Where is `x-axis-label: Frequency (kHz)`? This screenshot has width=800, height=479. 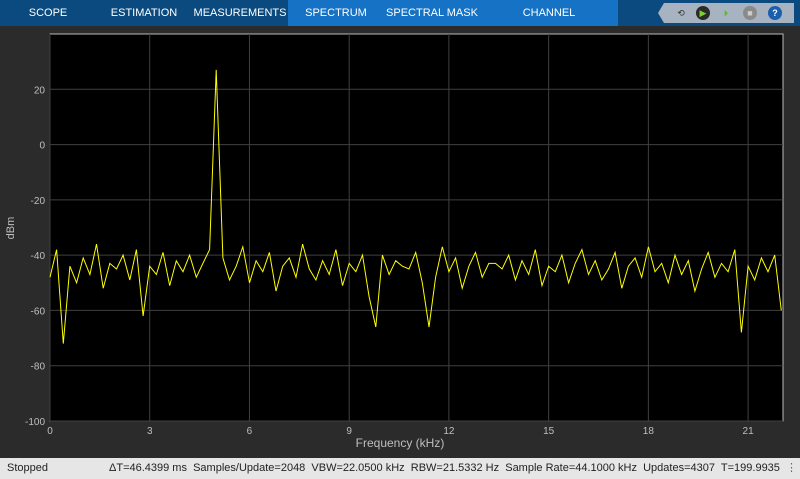 x-axis-label: Frequency (kHz) is located at coordinates (400, 443).